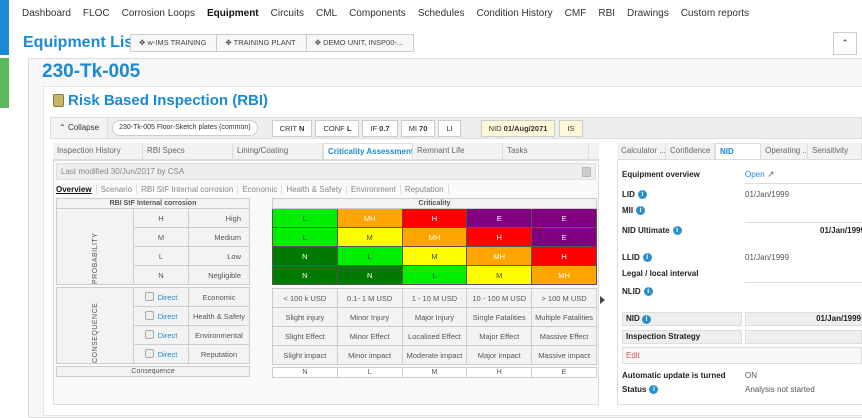  Describe the element at coordinates (518, 128) in the screenshot. I see `nid-chip: NID 01/Aug/2071` at that location.